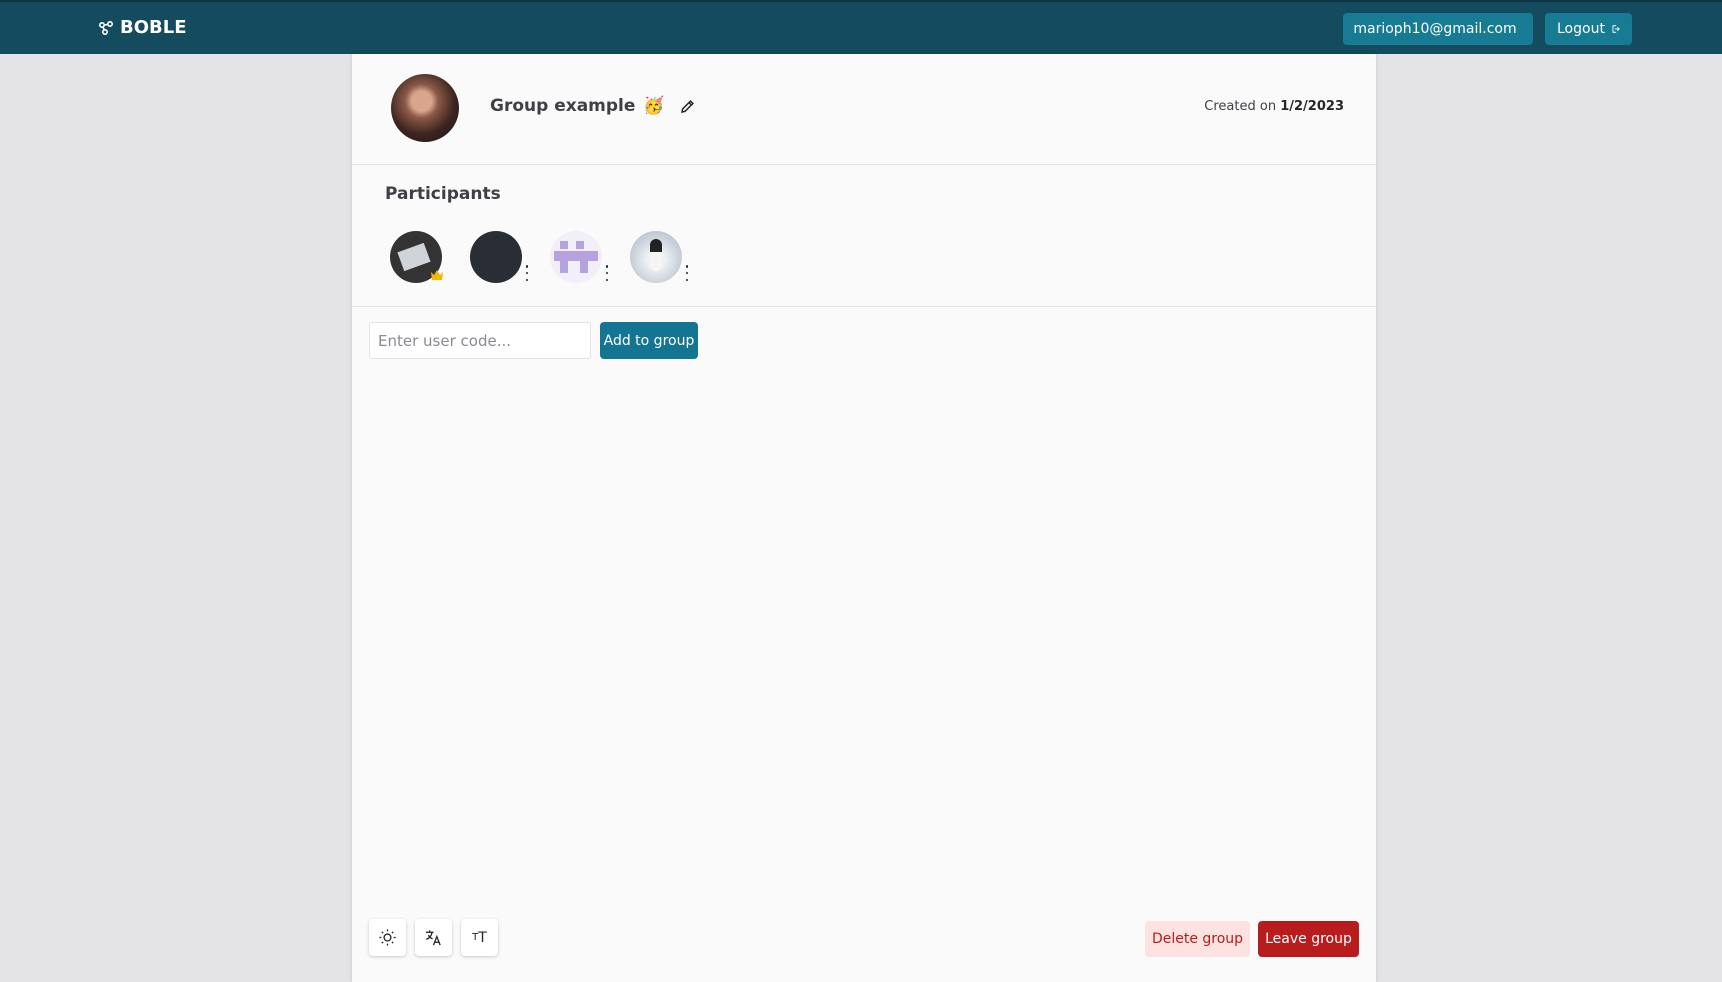  What do you see at coordinates (864, 235) in the screenshot?
I see `participants-section: Participants` at bounding box center [864, 235].